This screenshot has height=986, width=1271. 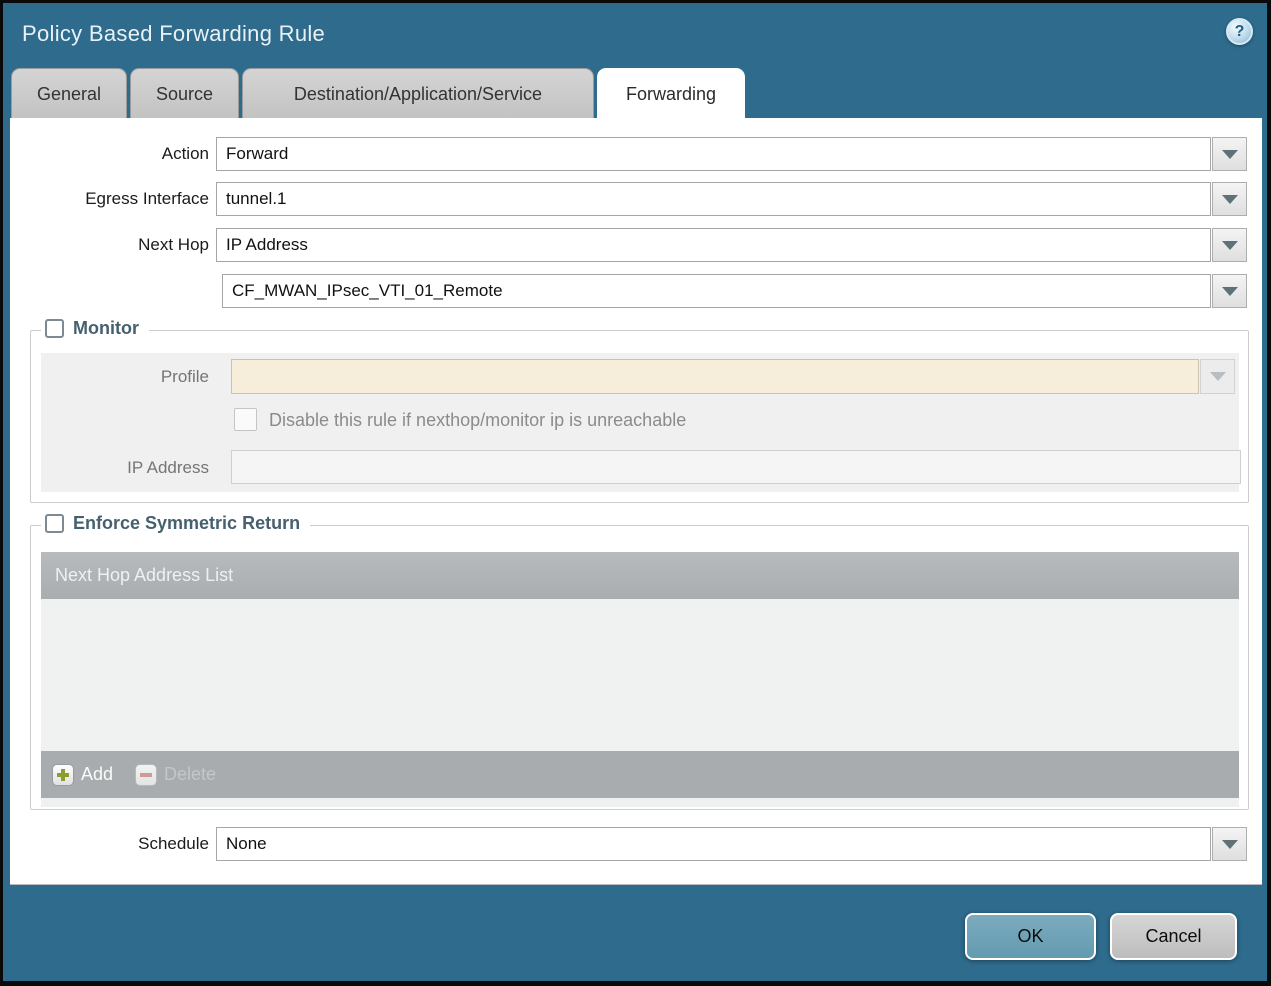 I want to click on schedule-select: None, so click(x=713, y=844).